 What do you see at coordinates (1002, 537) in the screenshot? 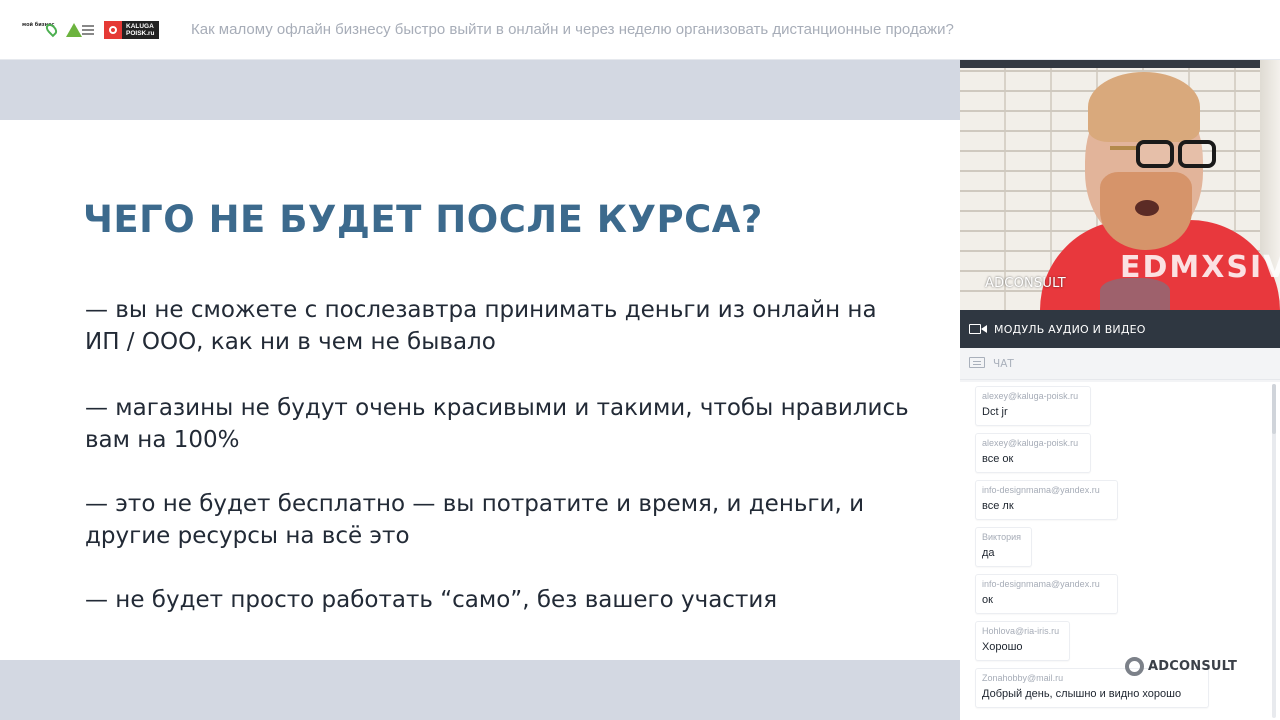
I see `chat-message-author: Виктория` at bounding box center [1002, 537].